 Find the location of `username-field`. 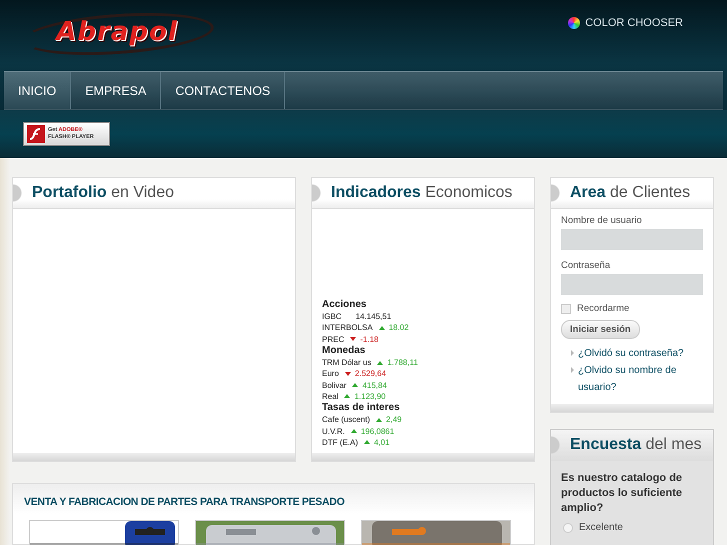

username-field is located at coordinates (632, 239).